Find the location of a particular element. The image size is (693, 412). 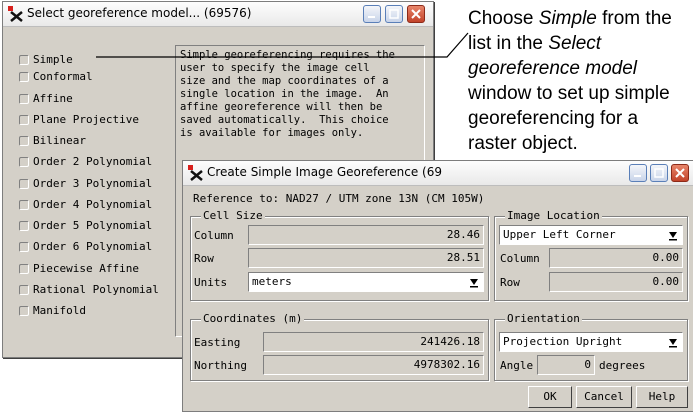

group-title: Image Location is located at coordinates (553, 215).